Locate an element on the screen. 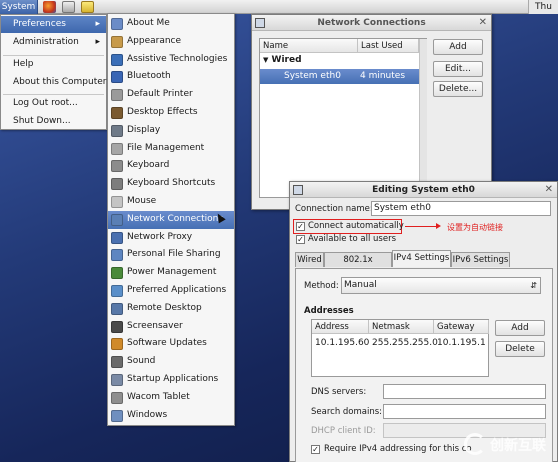 This screenshot has height=462, width=558. menu-item-file-management: File Management is located at coordinates (171, 149).